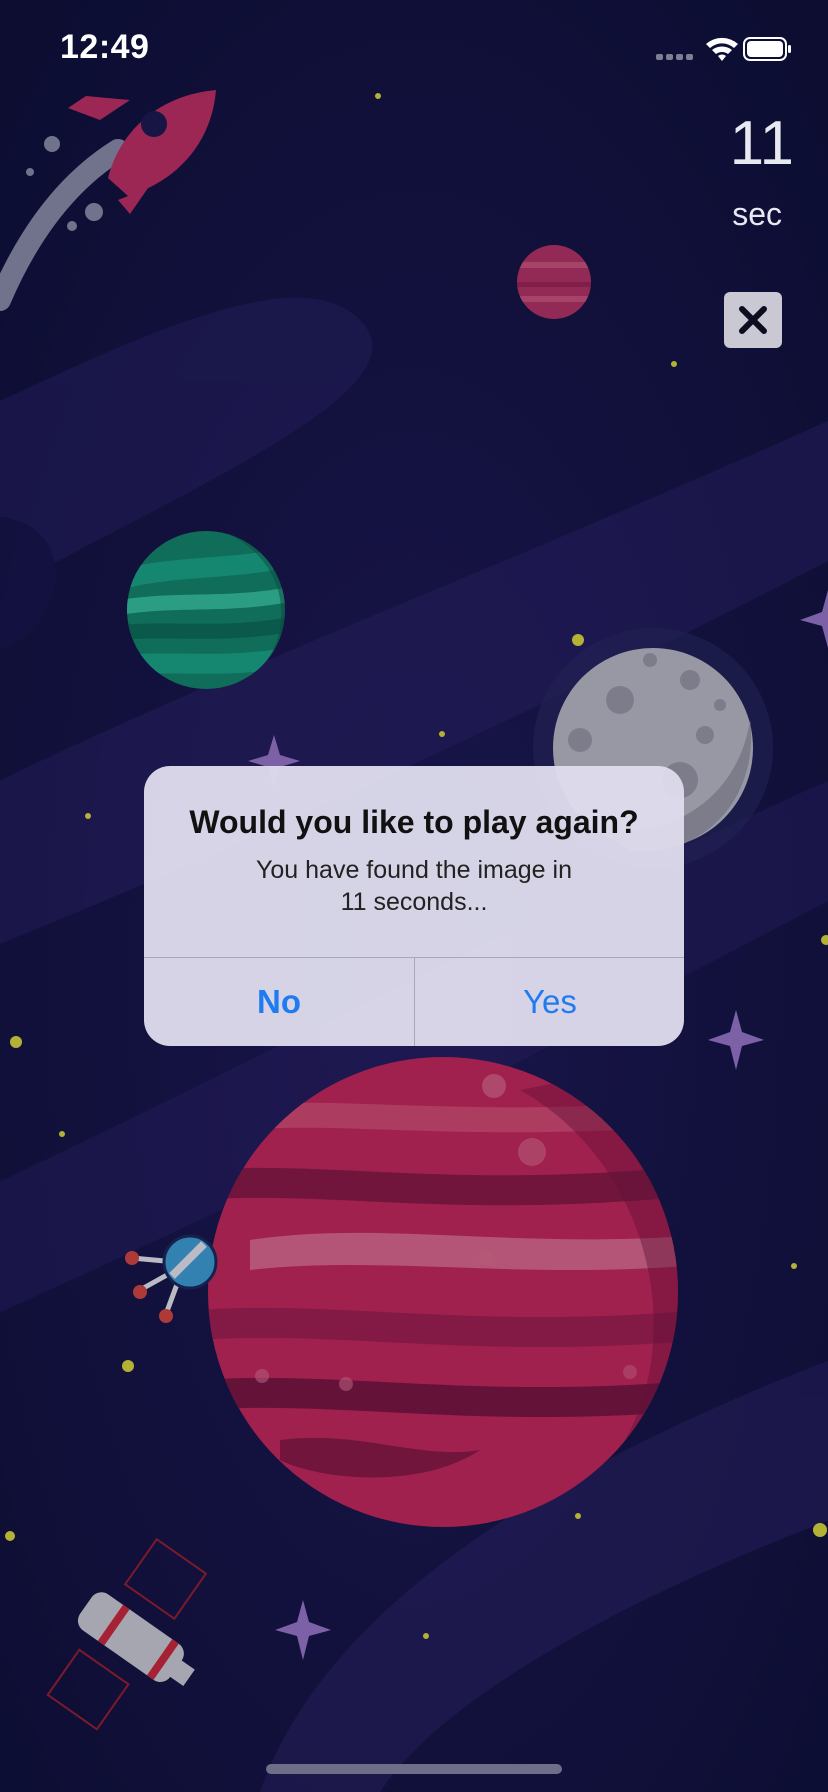  I want to click on cellular-signal-icon, so click(674, 57).